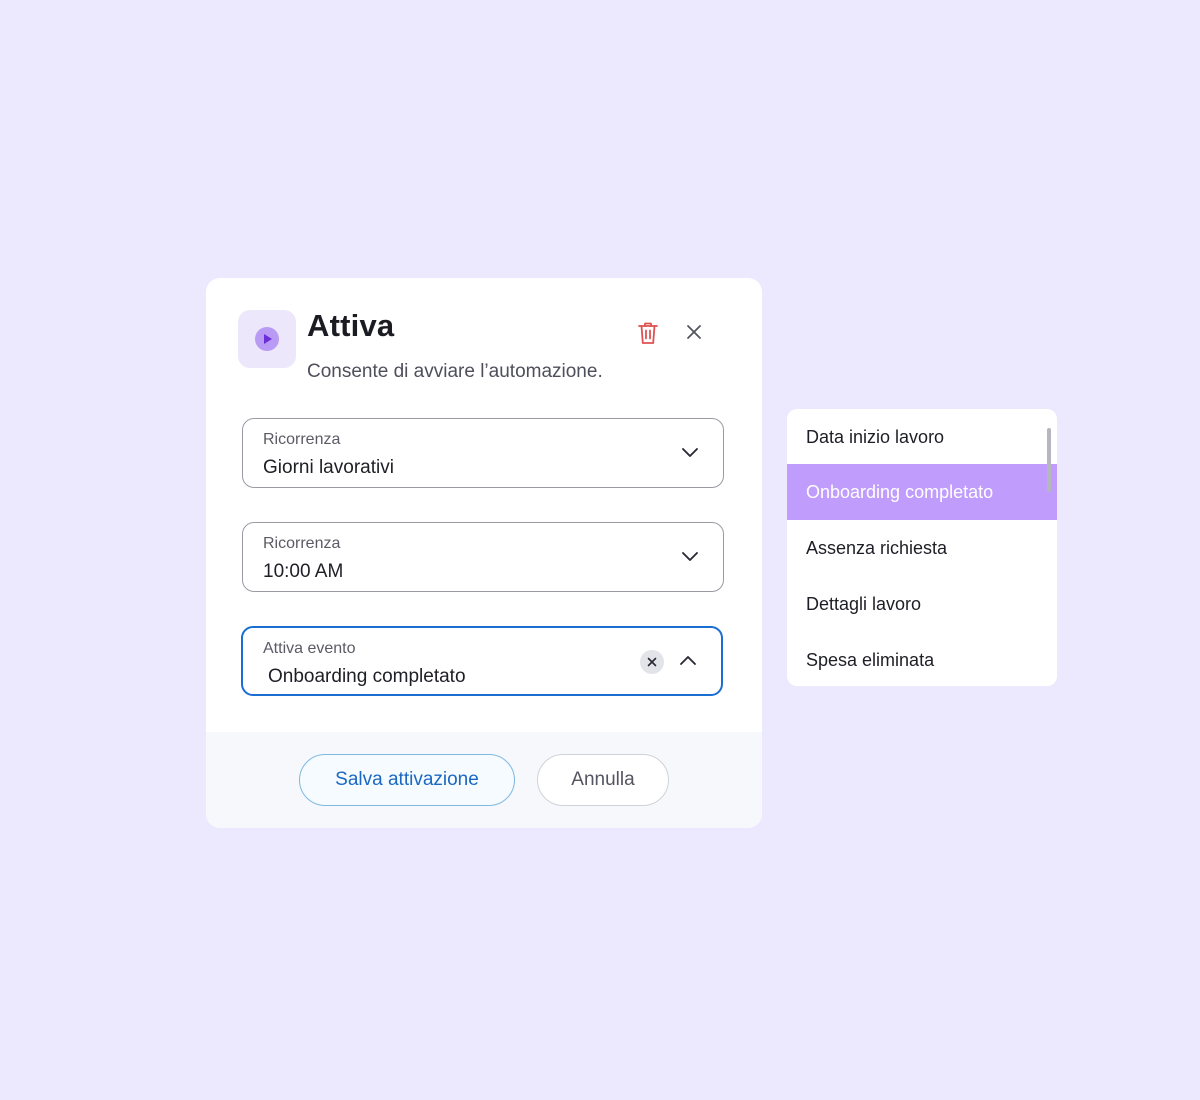  Describe the element at coordinates (922, 492) in the screenshot. I see `dropdown-item-selected: Onboarding completato` at that location.